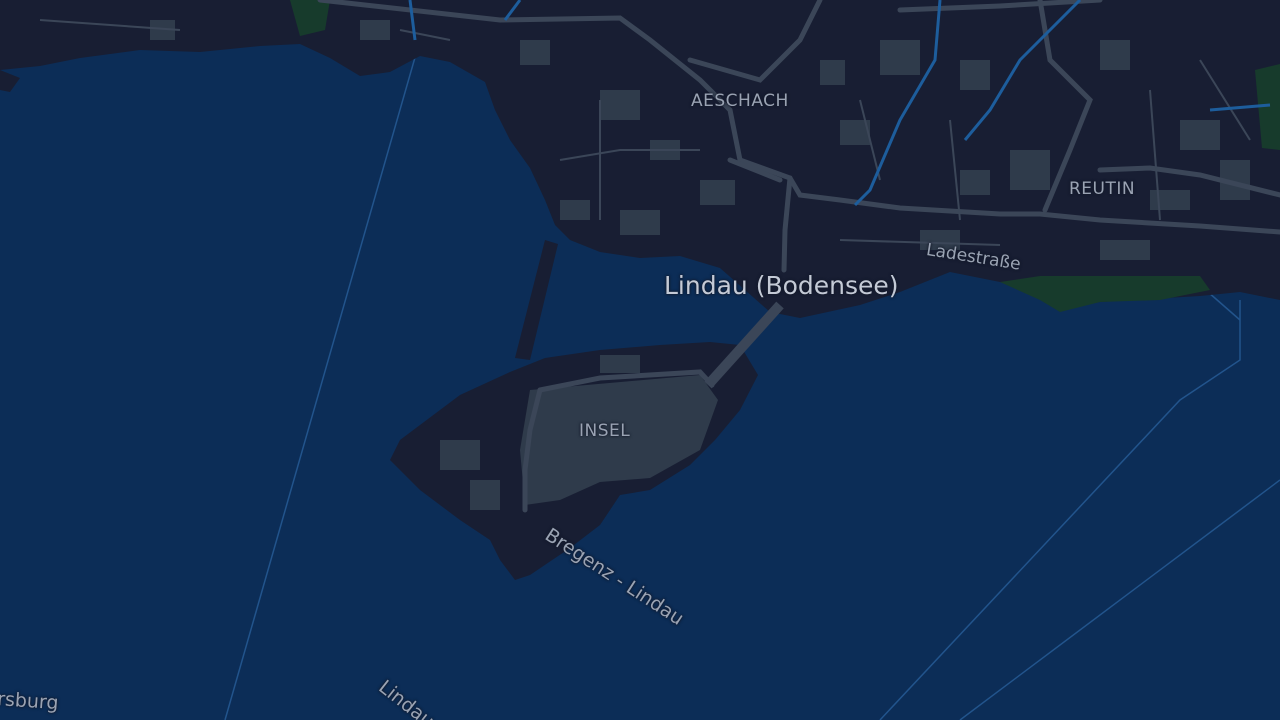  What do you see at coordinates (605, 431) in the screenshot?
I see `district-label-insel: INSEL` at bounding box center [605, 431].